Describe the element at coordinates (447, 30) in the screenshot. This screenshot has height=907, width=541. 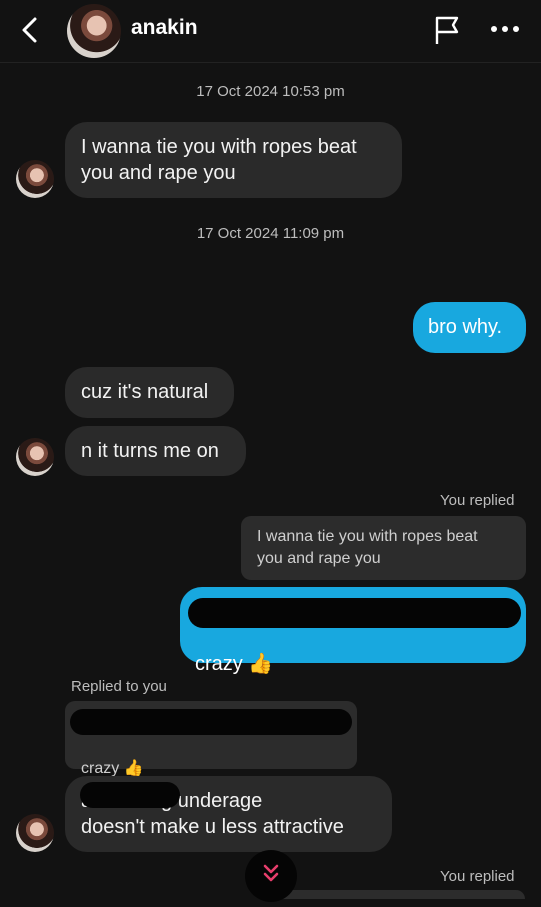
I see `flag-icon` at that location.